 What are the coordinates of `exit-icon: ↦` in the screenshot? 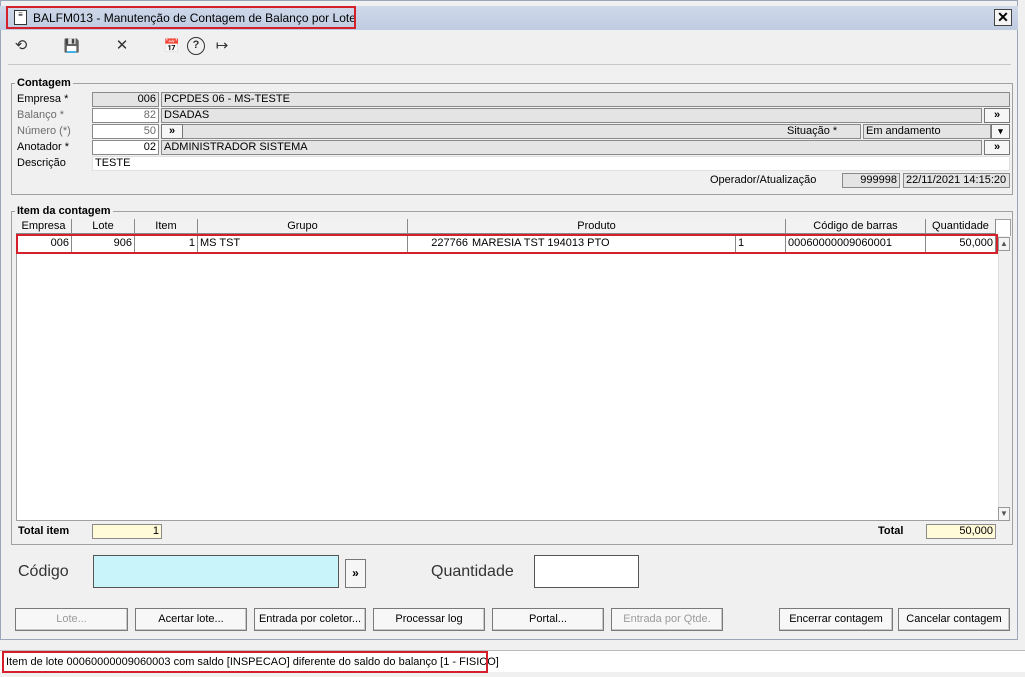 It's located at (222, 46).